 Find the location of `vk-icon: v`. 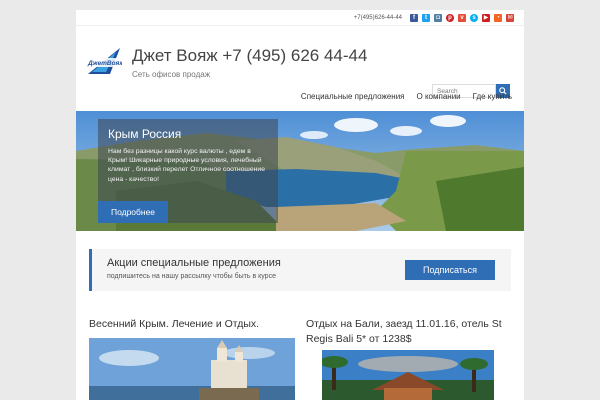

vk-icon: v is located at coordinates (462, 17).